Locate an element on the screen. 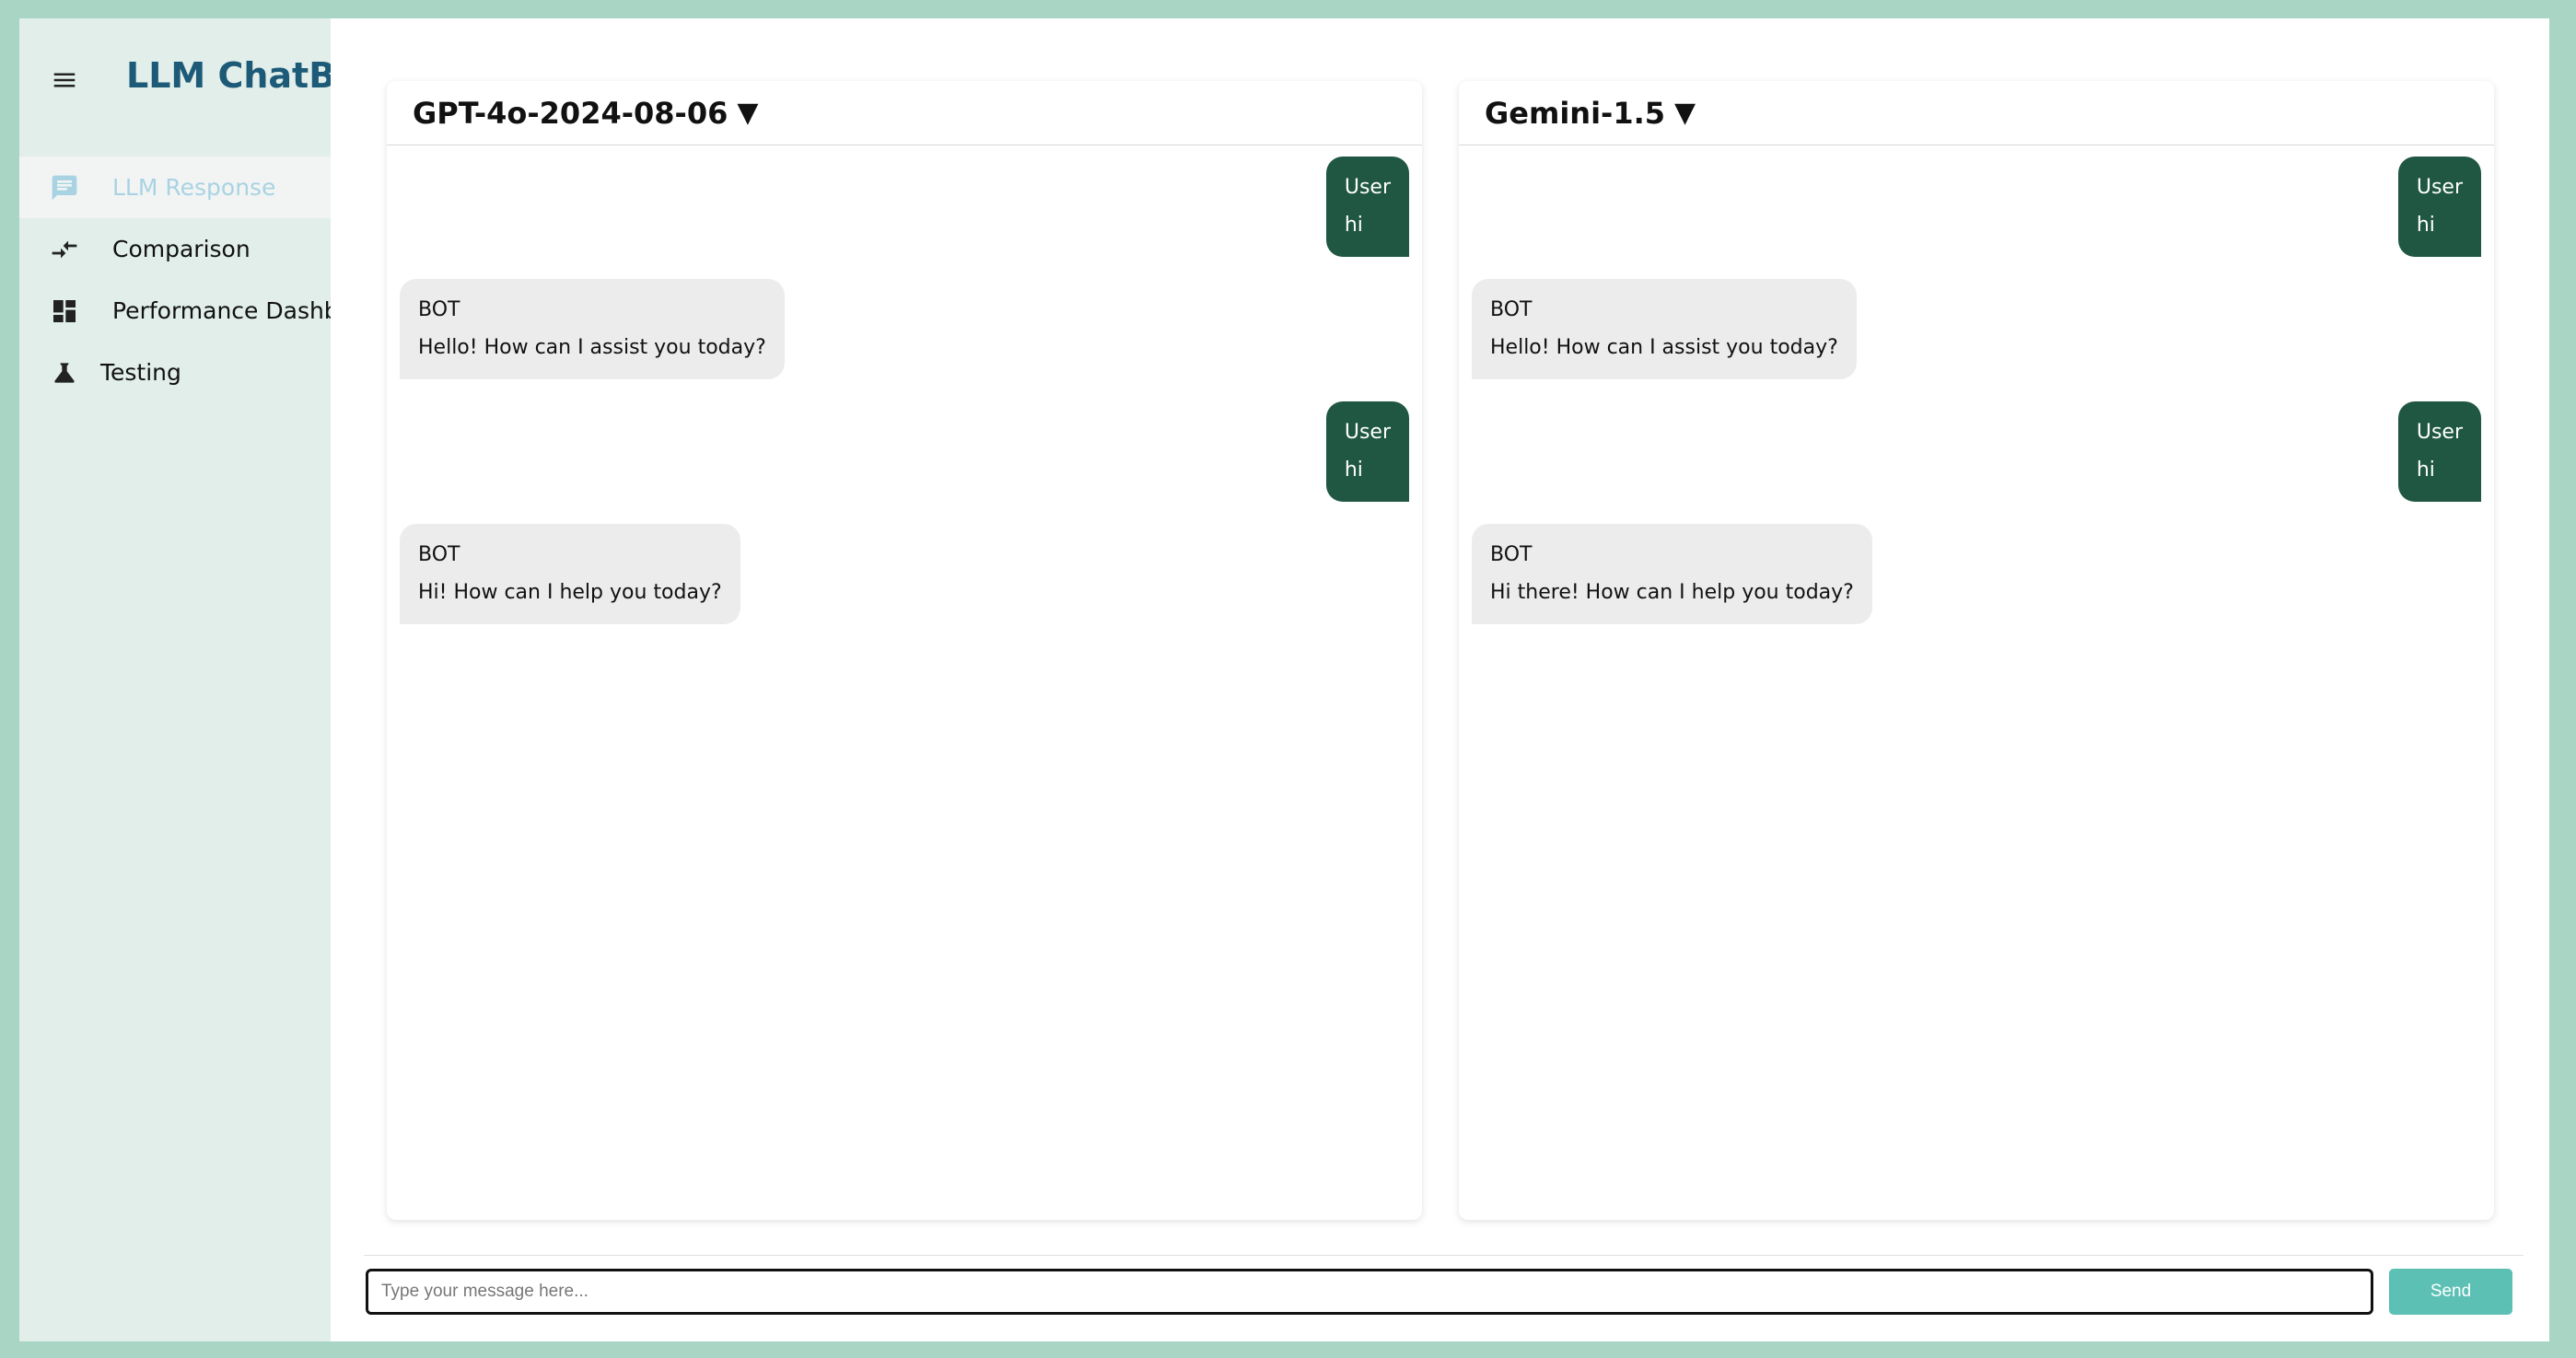 Image resolution: width=2576 pixels, height=1358 pixels. message-input is located at coordinates (1369, 1292).